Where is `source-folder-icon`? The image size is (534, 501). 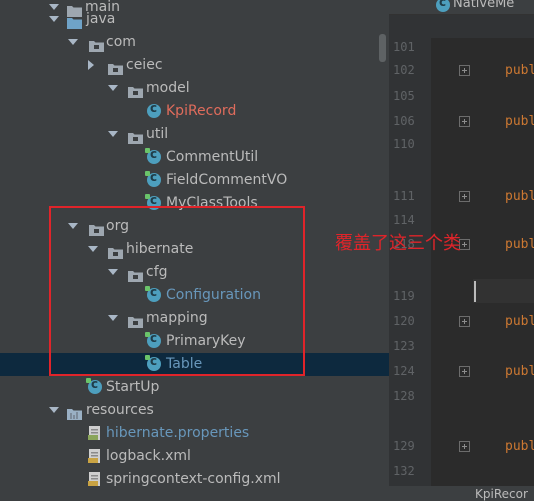 source-folder-icon is located at coordinates (74, 21).